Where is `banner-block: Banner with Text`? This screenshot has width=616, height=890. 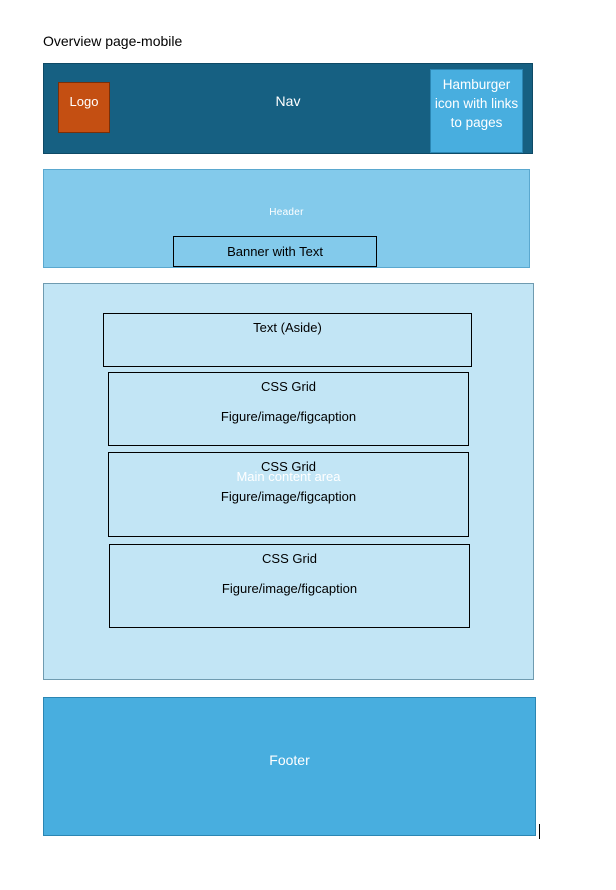
banner-block: Banner with Text is located at coordinates (275, 251).